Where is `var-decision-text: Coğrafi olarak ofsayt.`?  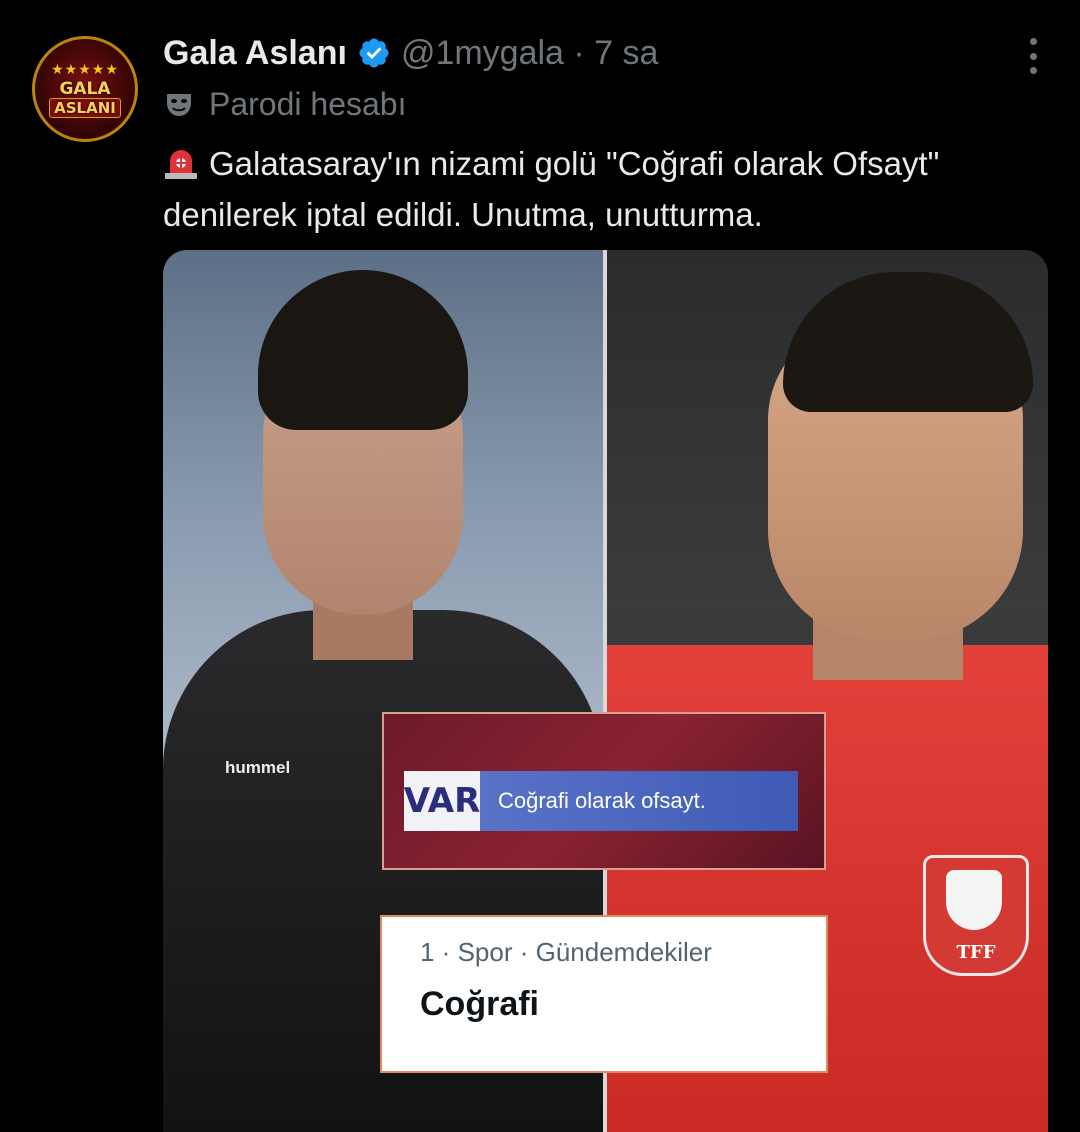
var-decision-text: Coğrafi olarak ofsayt. is located at coordinates (639, 801).